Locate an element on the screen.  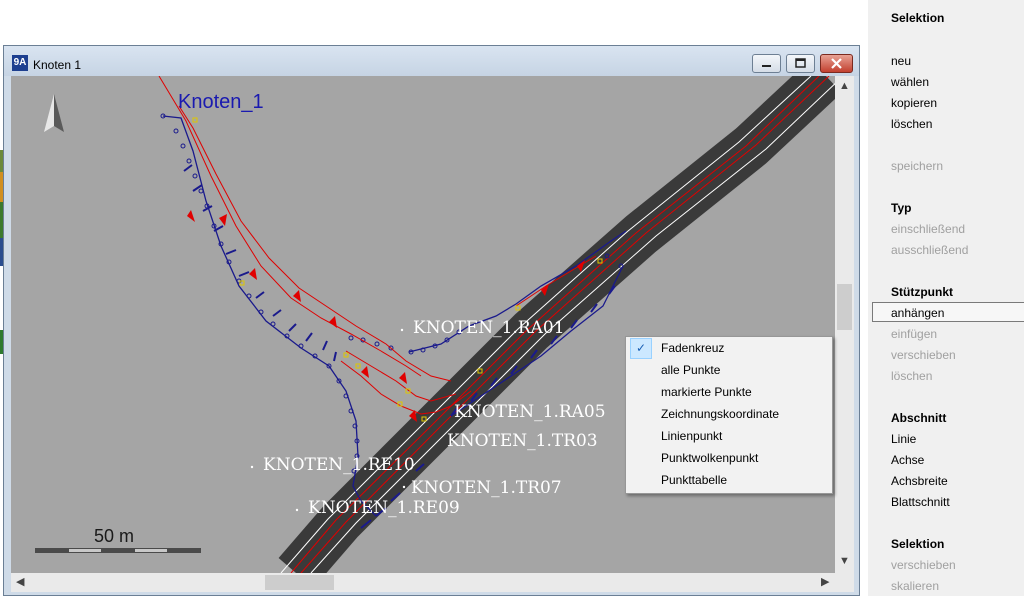
section-heading-selektion-2: Selektion is located at coordinates (918, 544).